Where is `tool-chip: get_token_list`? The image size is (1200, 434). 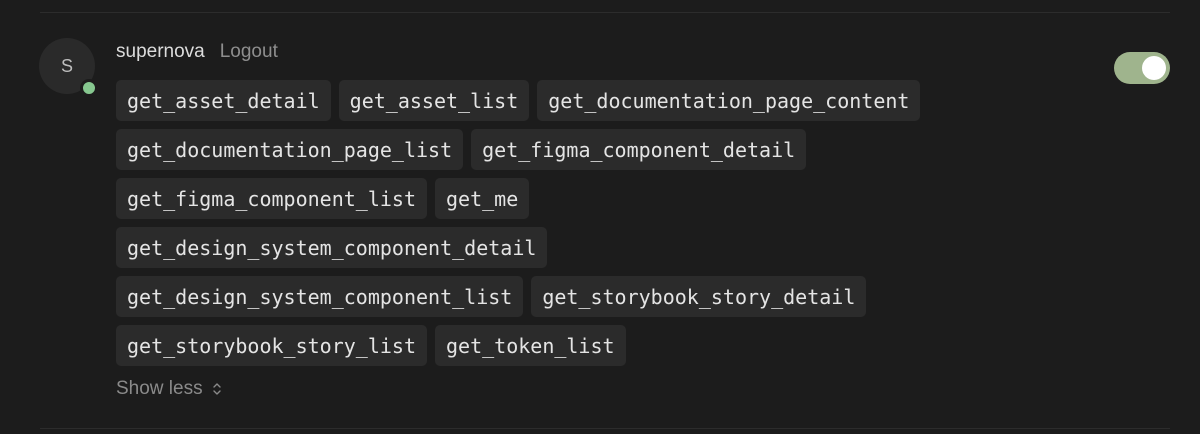 tool-chip: get_token_list is located at coordinates (530, 345).